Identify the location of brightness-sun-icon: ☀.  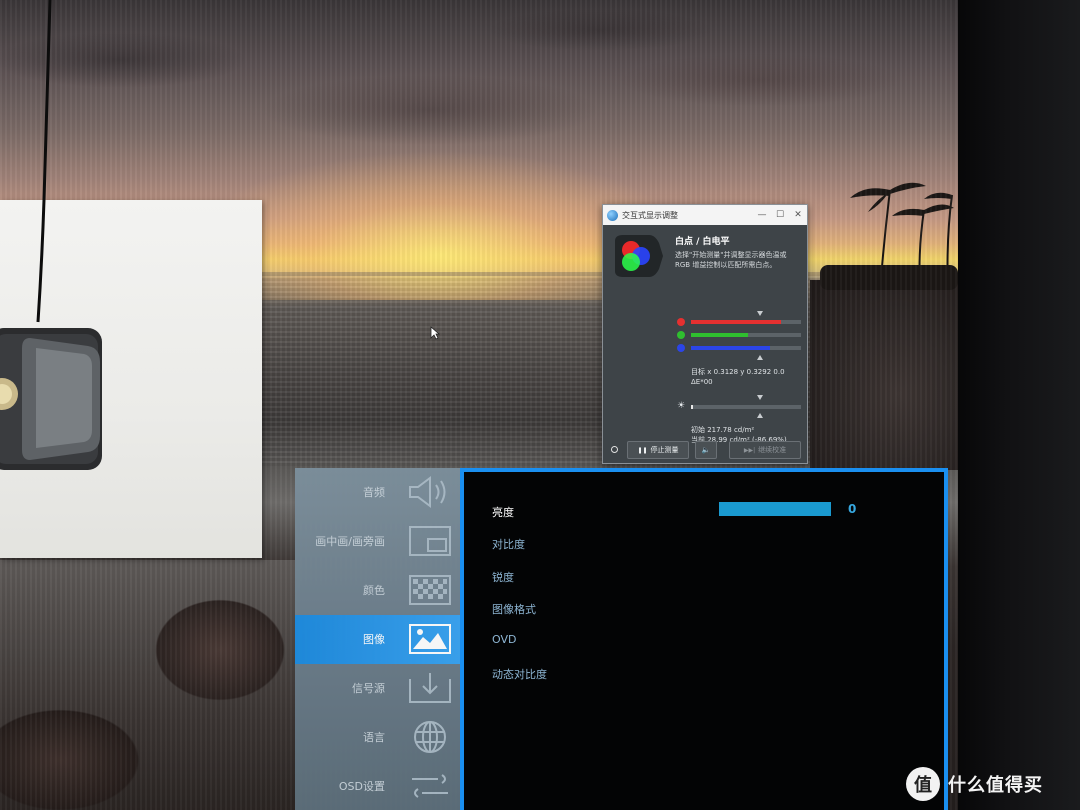
(681, 406).